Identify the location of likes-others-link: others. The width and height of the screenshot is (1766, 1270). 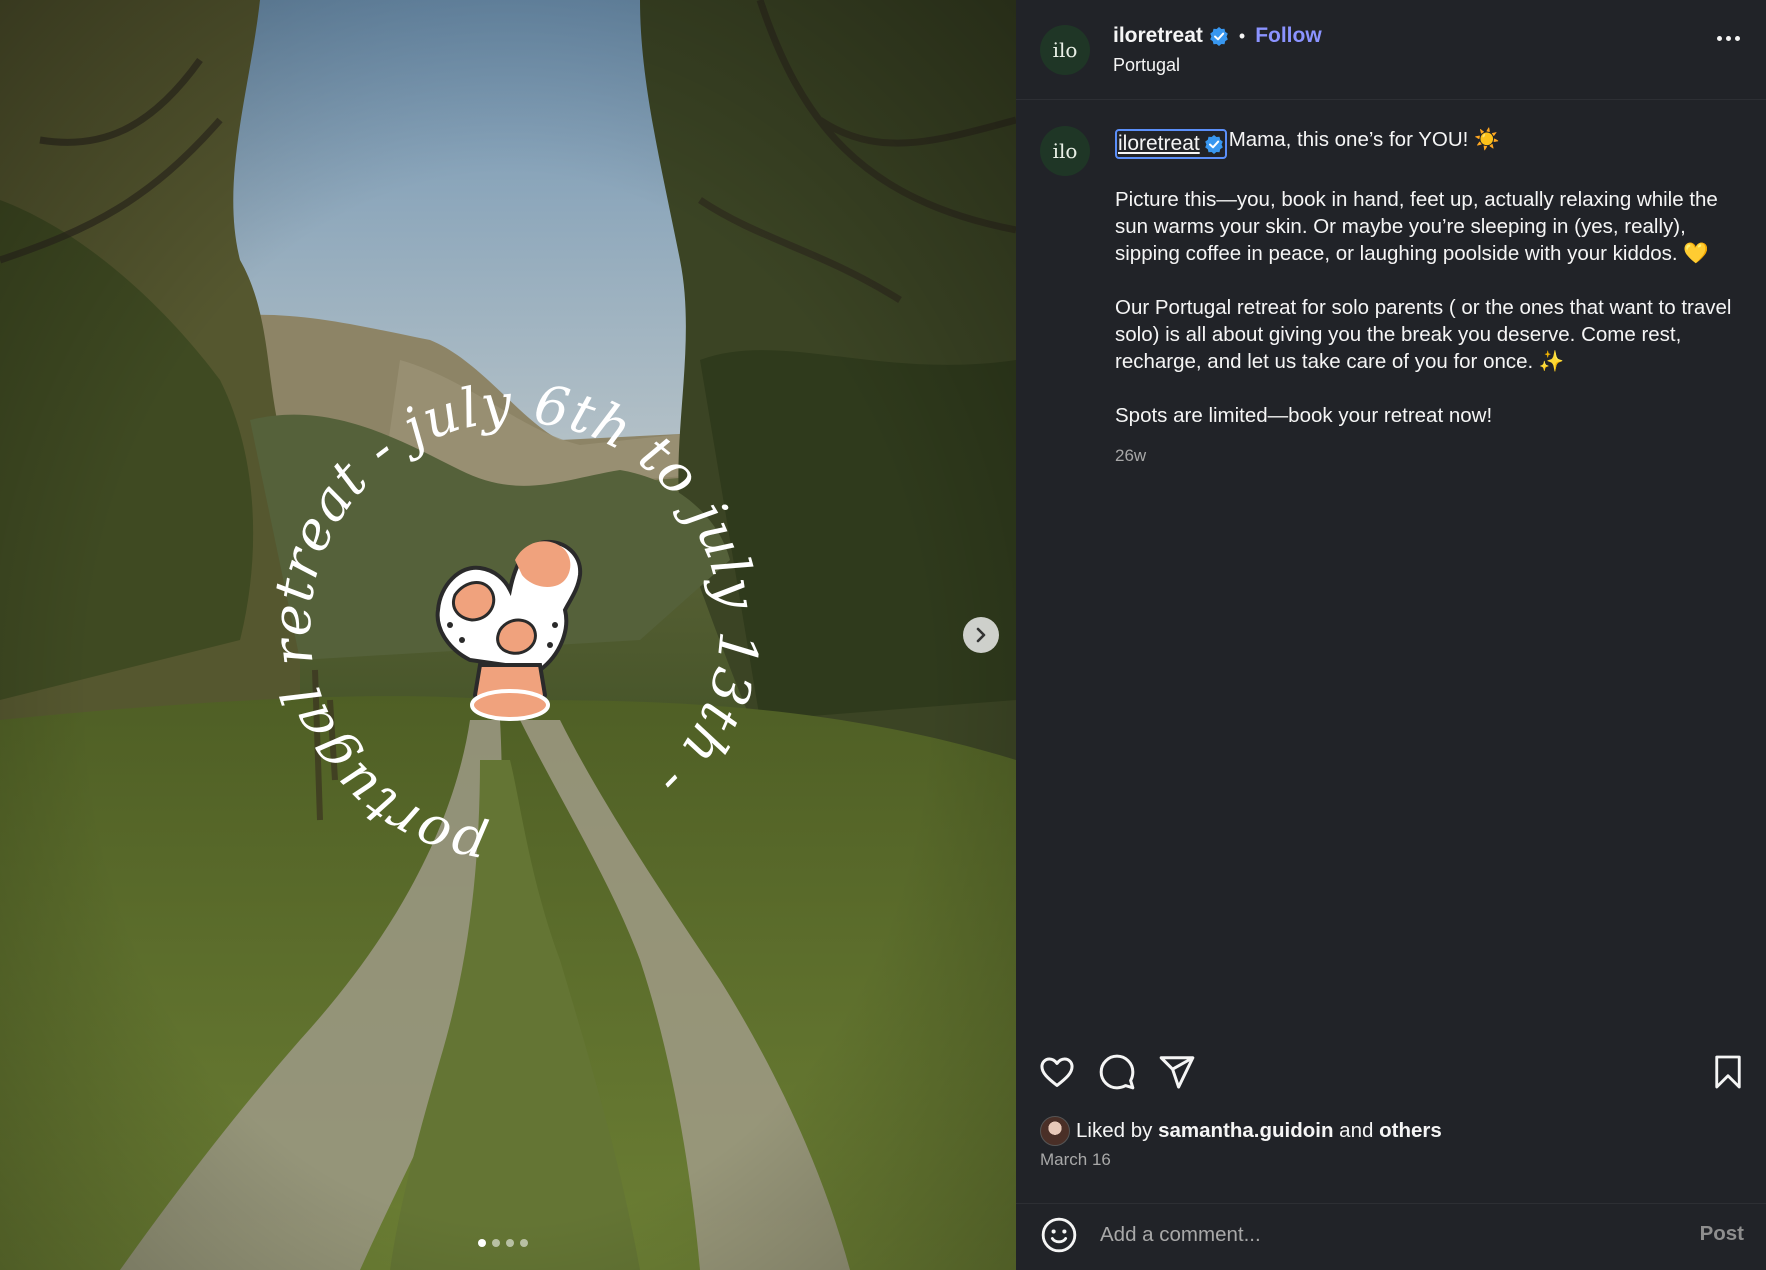
(1410, 1131).